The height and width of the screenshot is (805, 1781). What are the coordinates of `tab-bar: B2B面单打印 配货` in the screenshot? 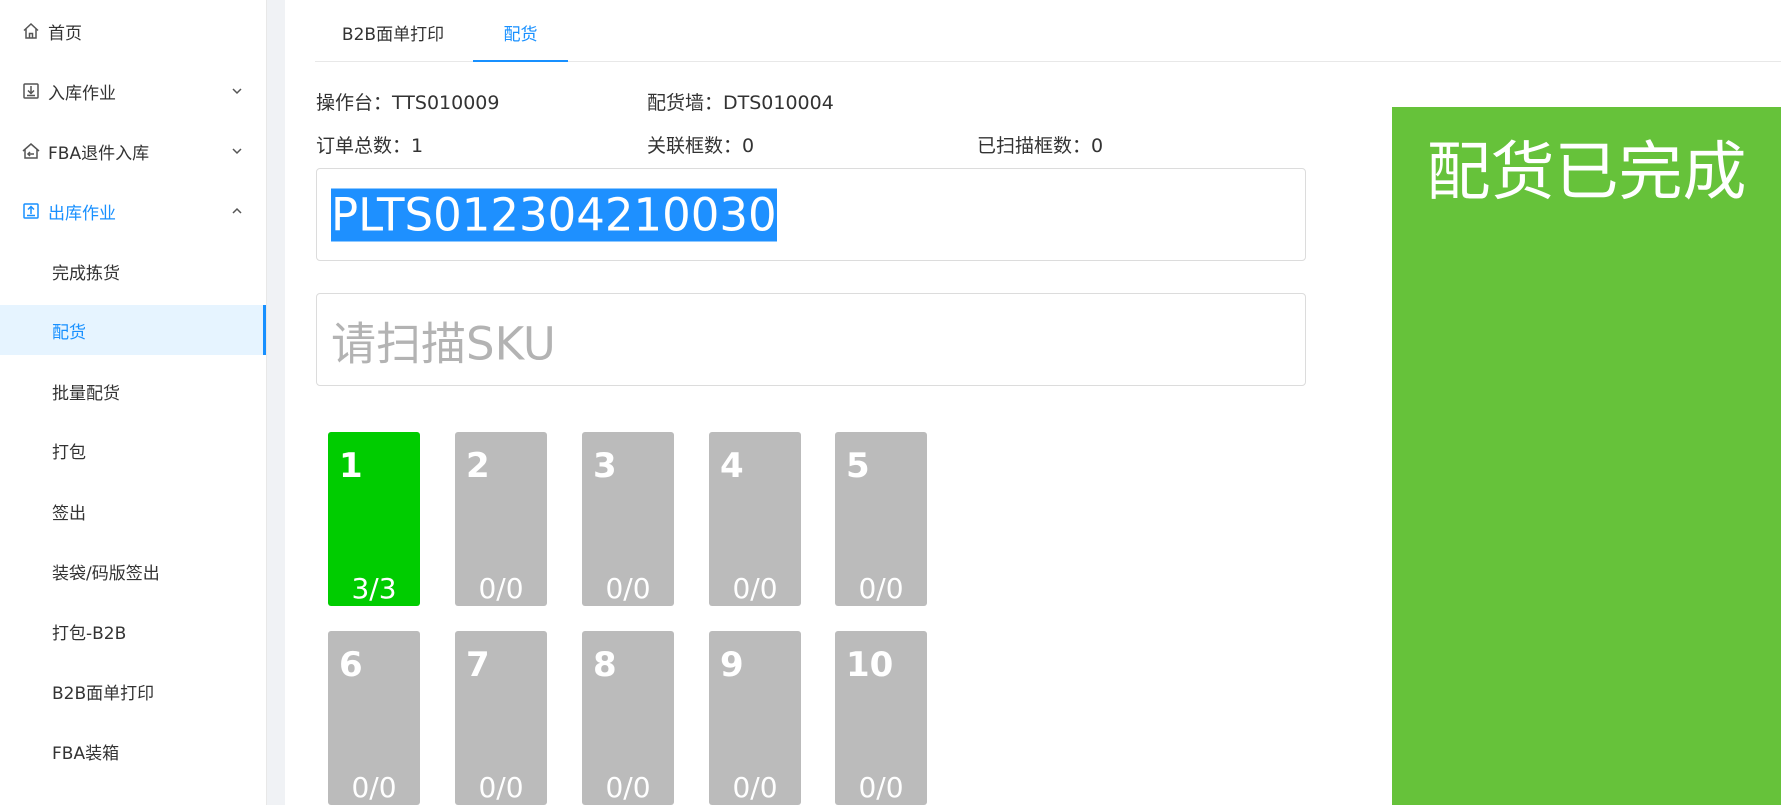 It's located at (1048, 31).